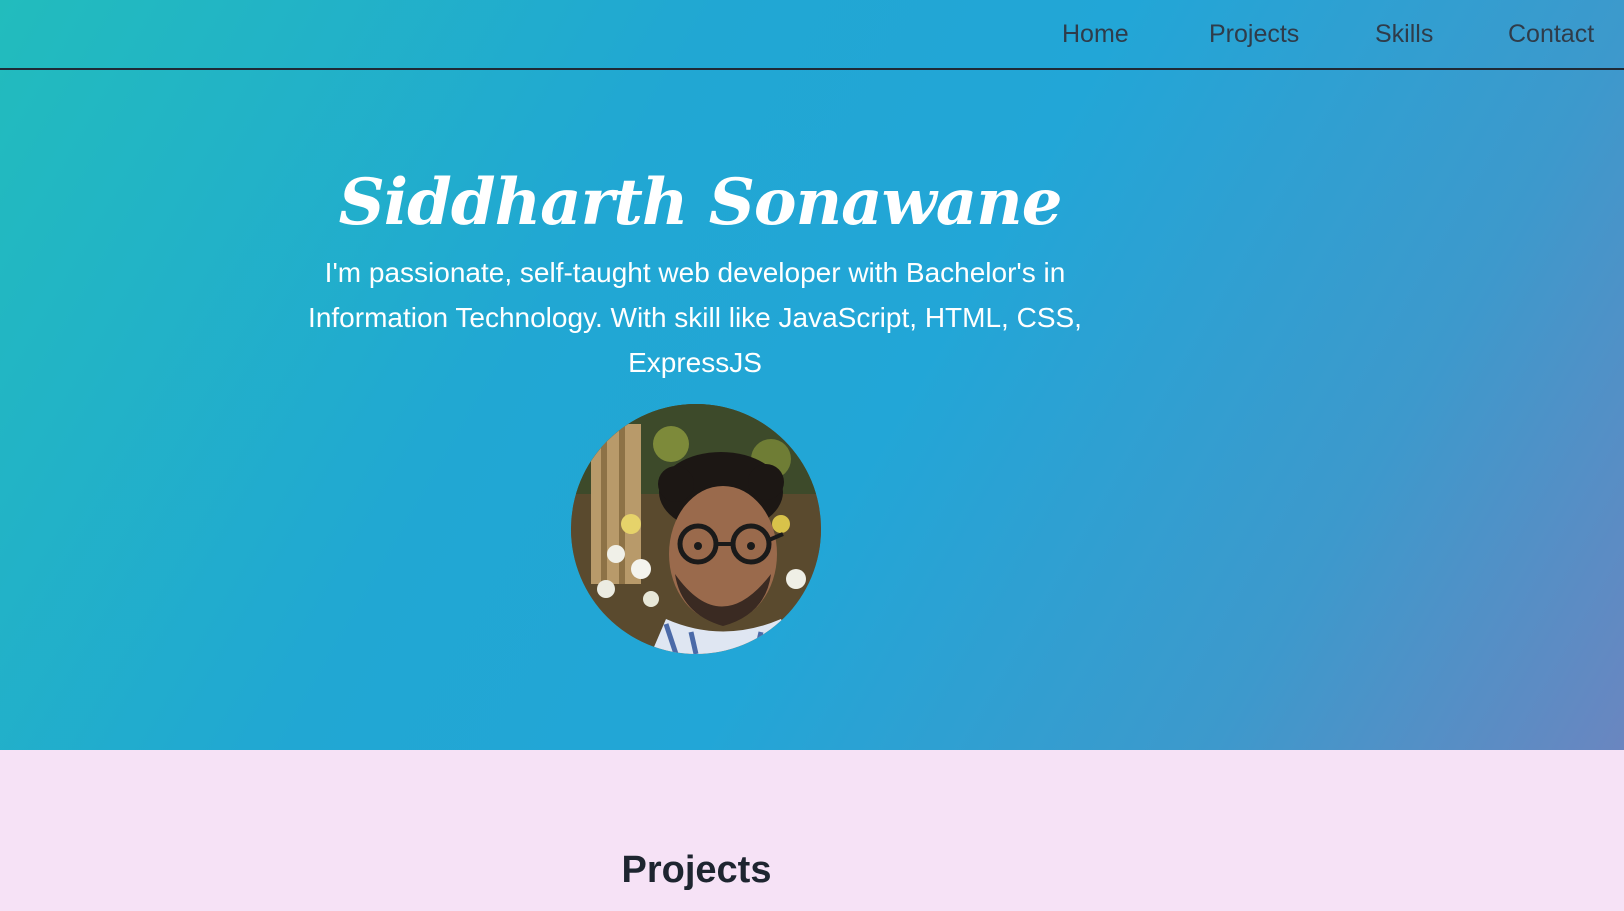 The height and width of the screenshot is (911, 1624). I want to click on nav-link-skills: Skills, so click(1404, 34).